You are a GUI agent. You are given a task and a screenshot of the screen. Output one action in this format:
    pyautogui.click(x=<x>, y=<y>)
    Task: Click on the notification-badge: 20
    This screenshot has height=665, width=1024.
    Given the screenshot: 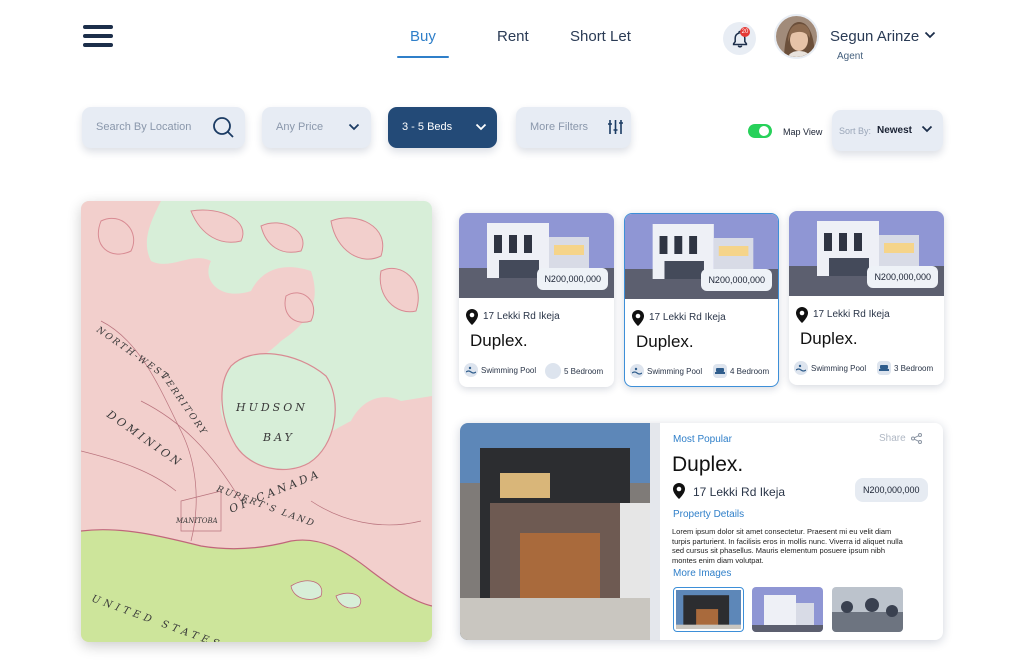 What is the action you would take?
    pyautogui.click(x=745, y=32)
    